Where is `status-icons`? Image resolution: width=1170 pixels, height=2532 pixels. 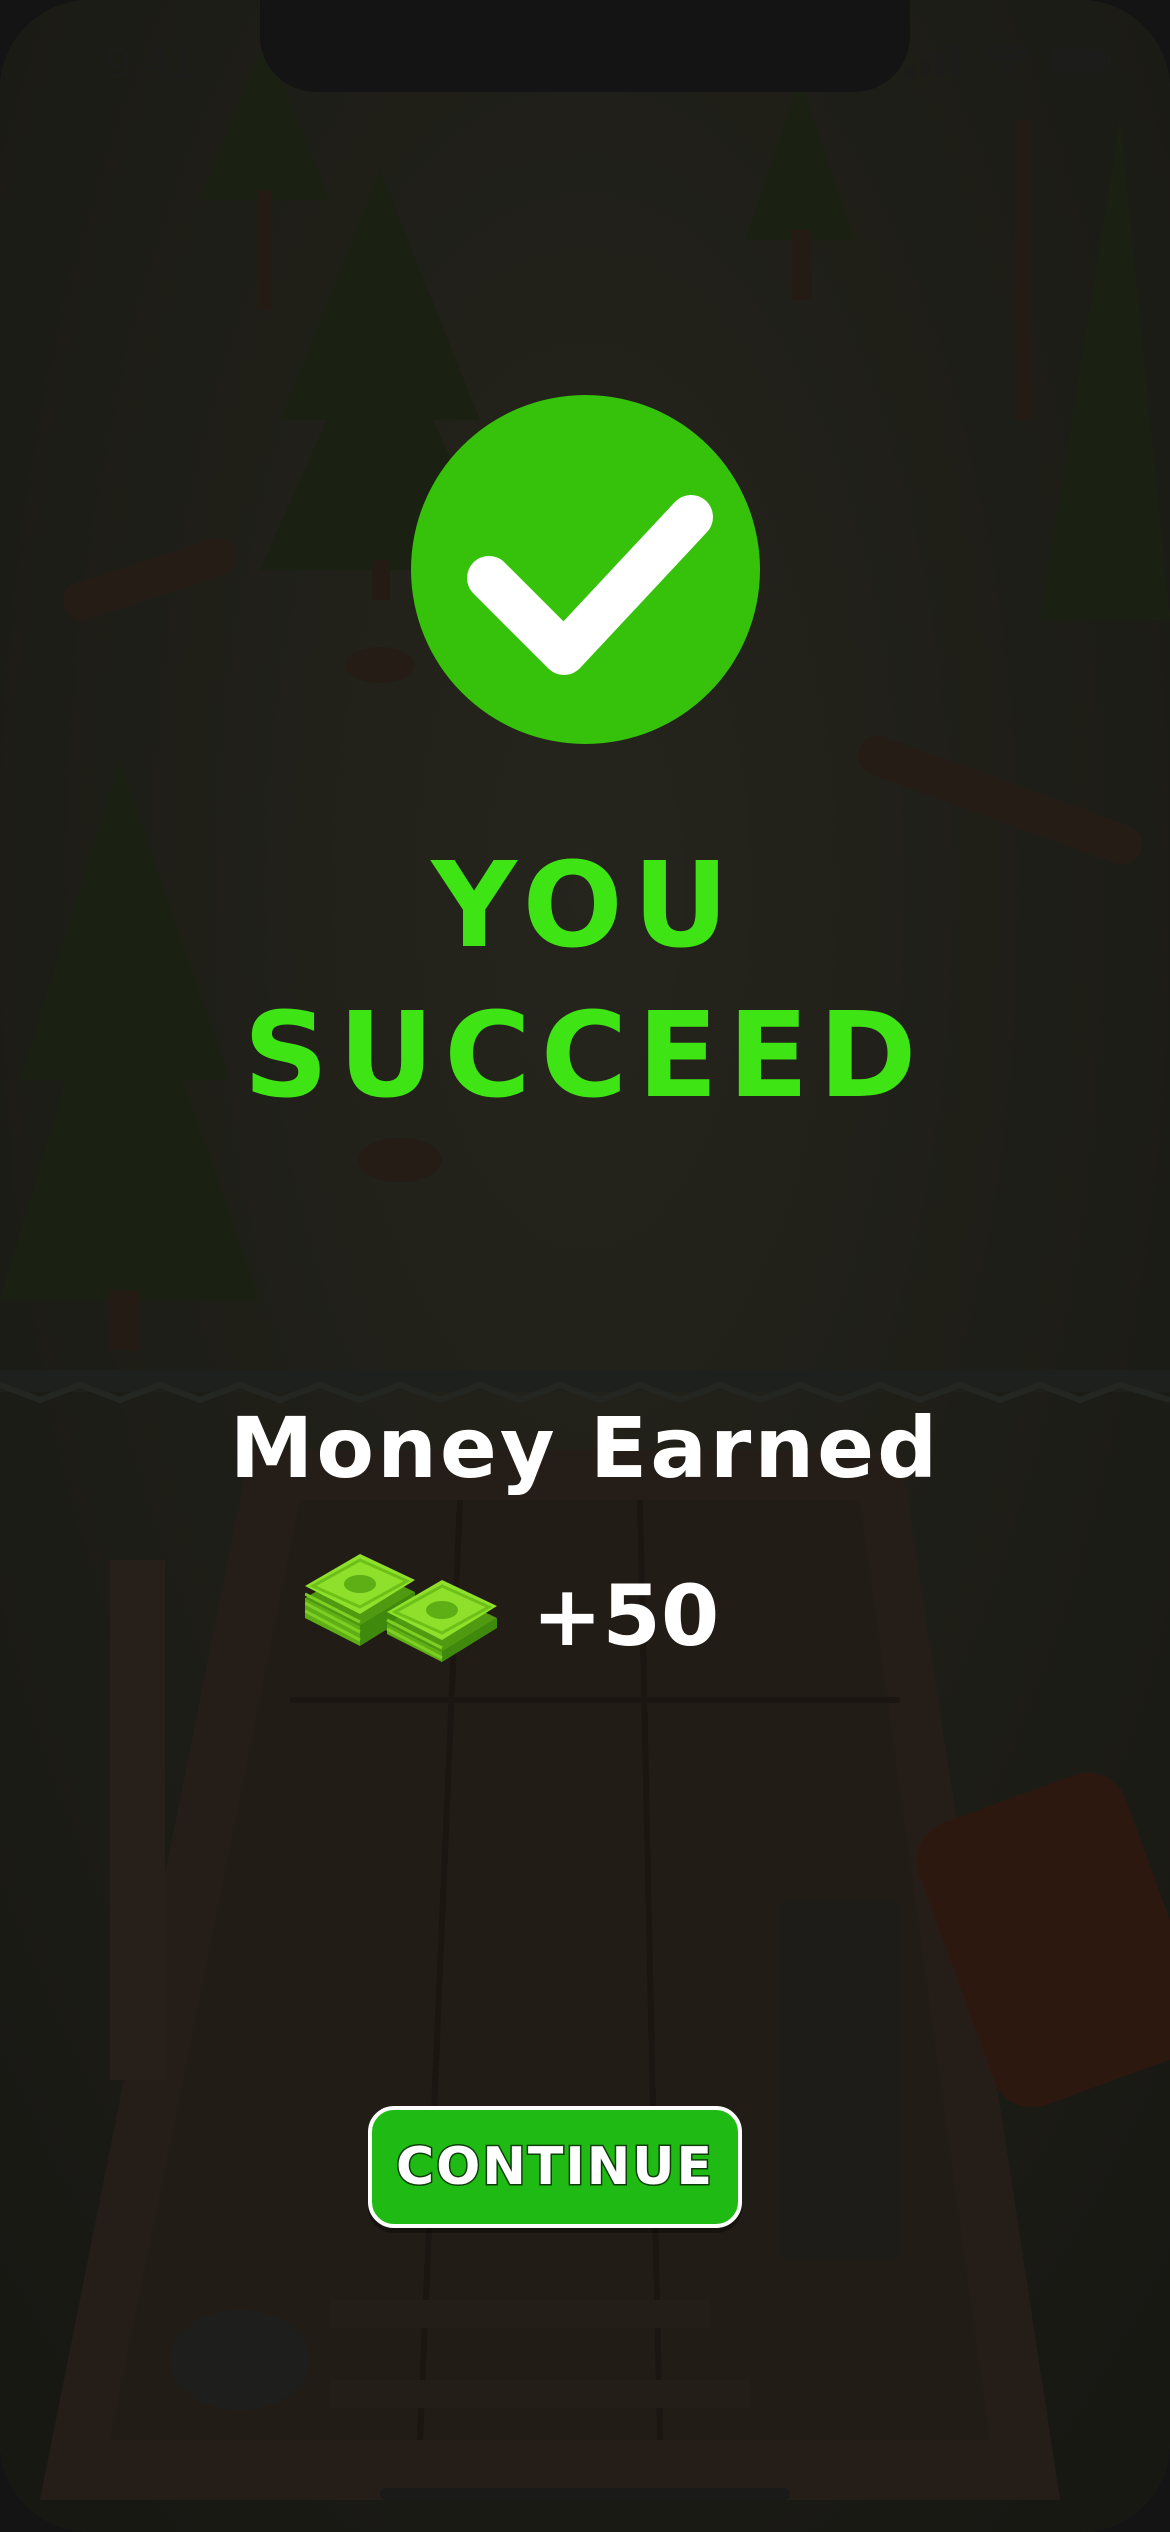 status-icons is located at coordinates (1009, 61).